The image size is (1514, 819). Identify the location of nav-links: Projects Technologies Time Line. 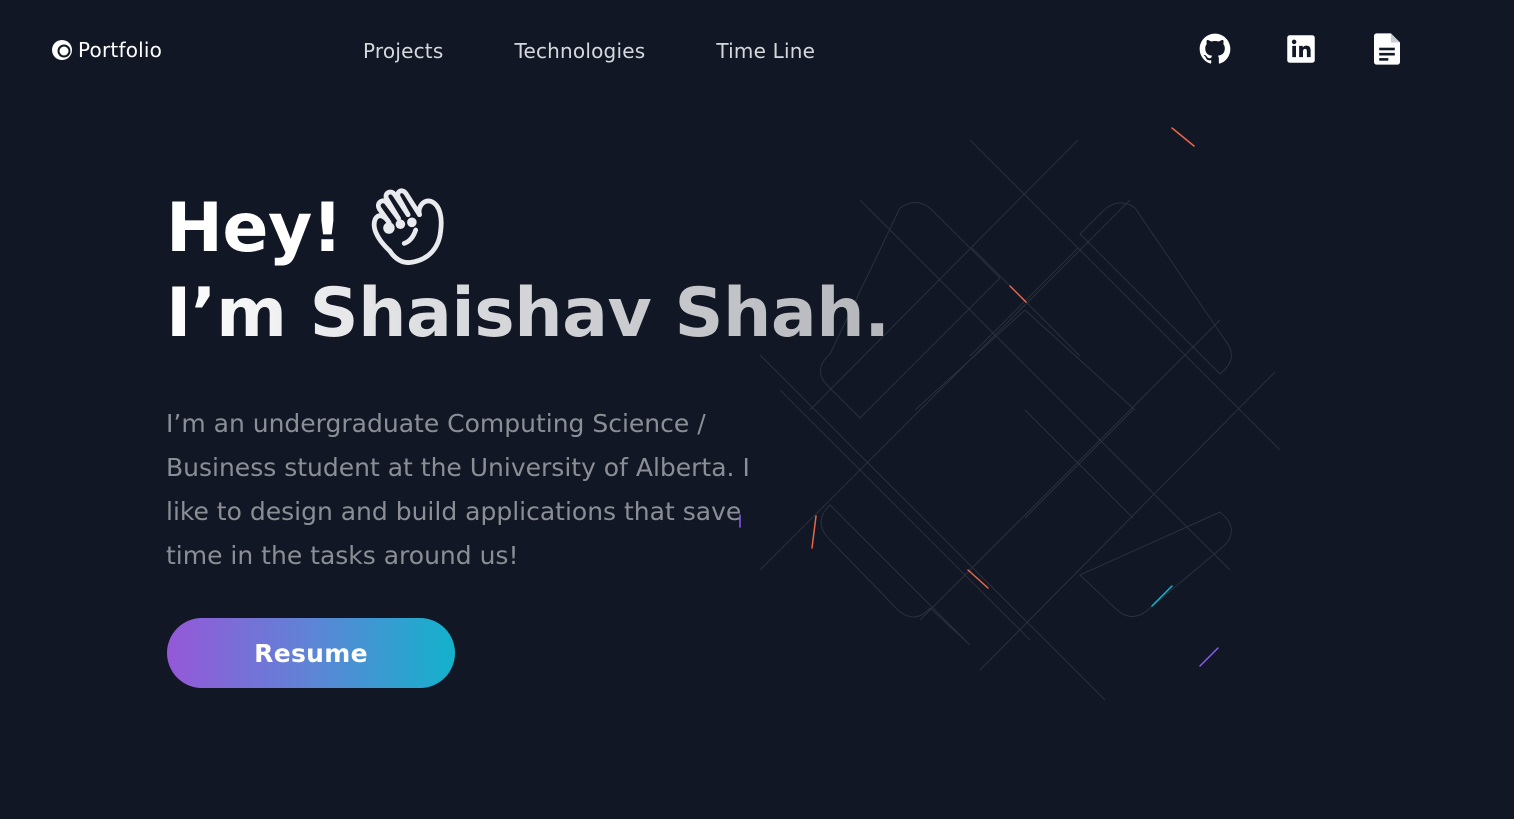
(624, 51).